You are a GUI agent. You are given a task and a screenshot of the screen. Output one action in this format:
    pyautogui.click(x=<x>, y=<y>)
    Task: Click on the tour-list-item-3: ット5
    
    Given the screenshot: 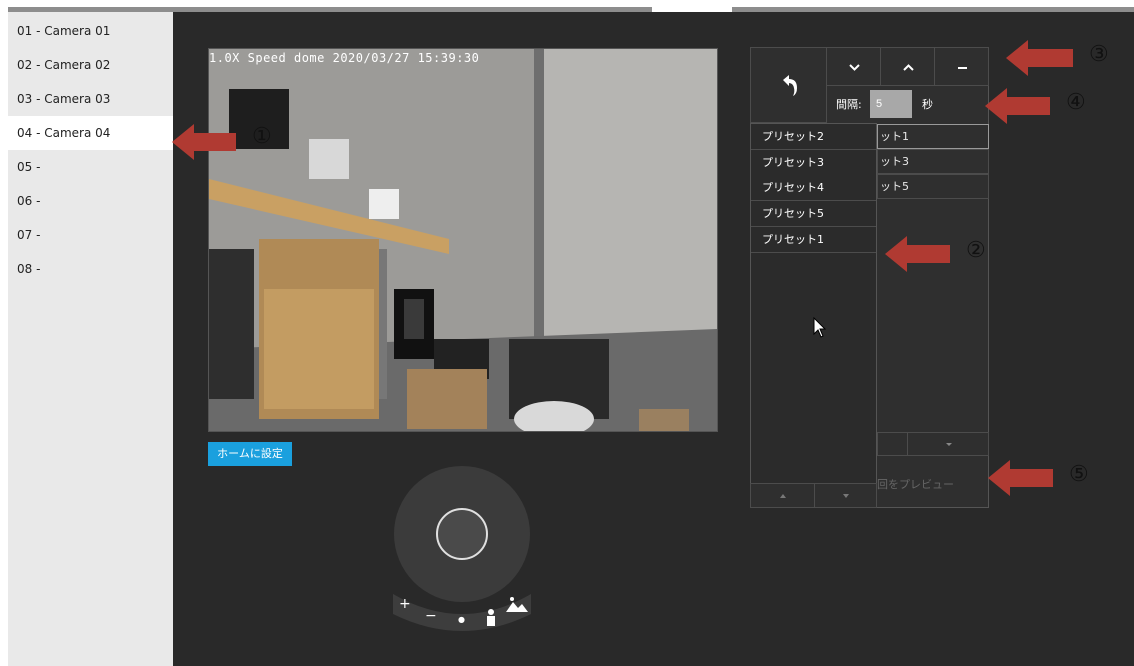 What is the action you would take?
    pyautogui.click(x=933, y=186)
    